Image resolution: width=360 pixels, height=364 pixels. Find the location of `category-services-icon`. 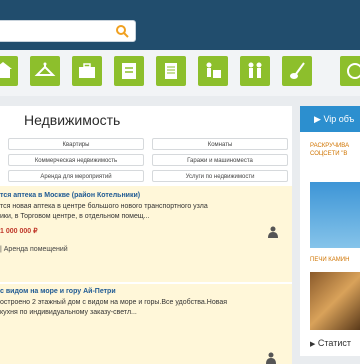

category-services-icon is located at coordinates (129, 71).